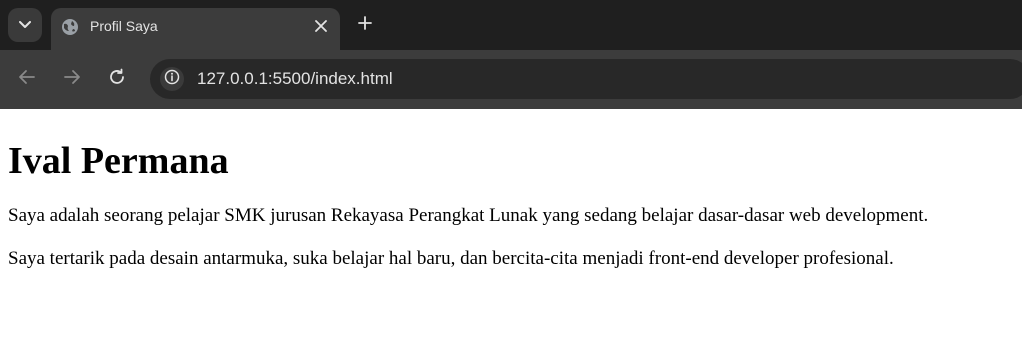 This screenshot has width=1022, height=343. I want to click on url-text: 127.0.0.1:5500/index.html, so click(295, 79).